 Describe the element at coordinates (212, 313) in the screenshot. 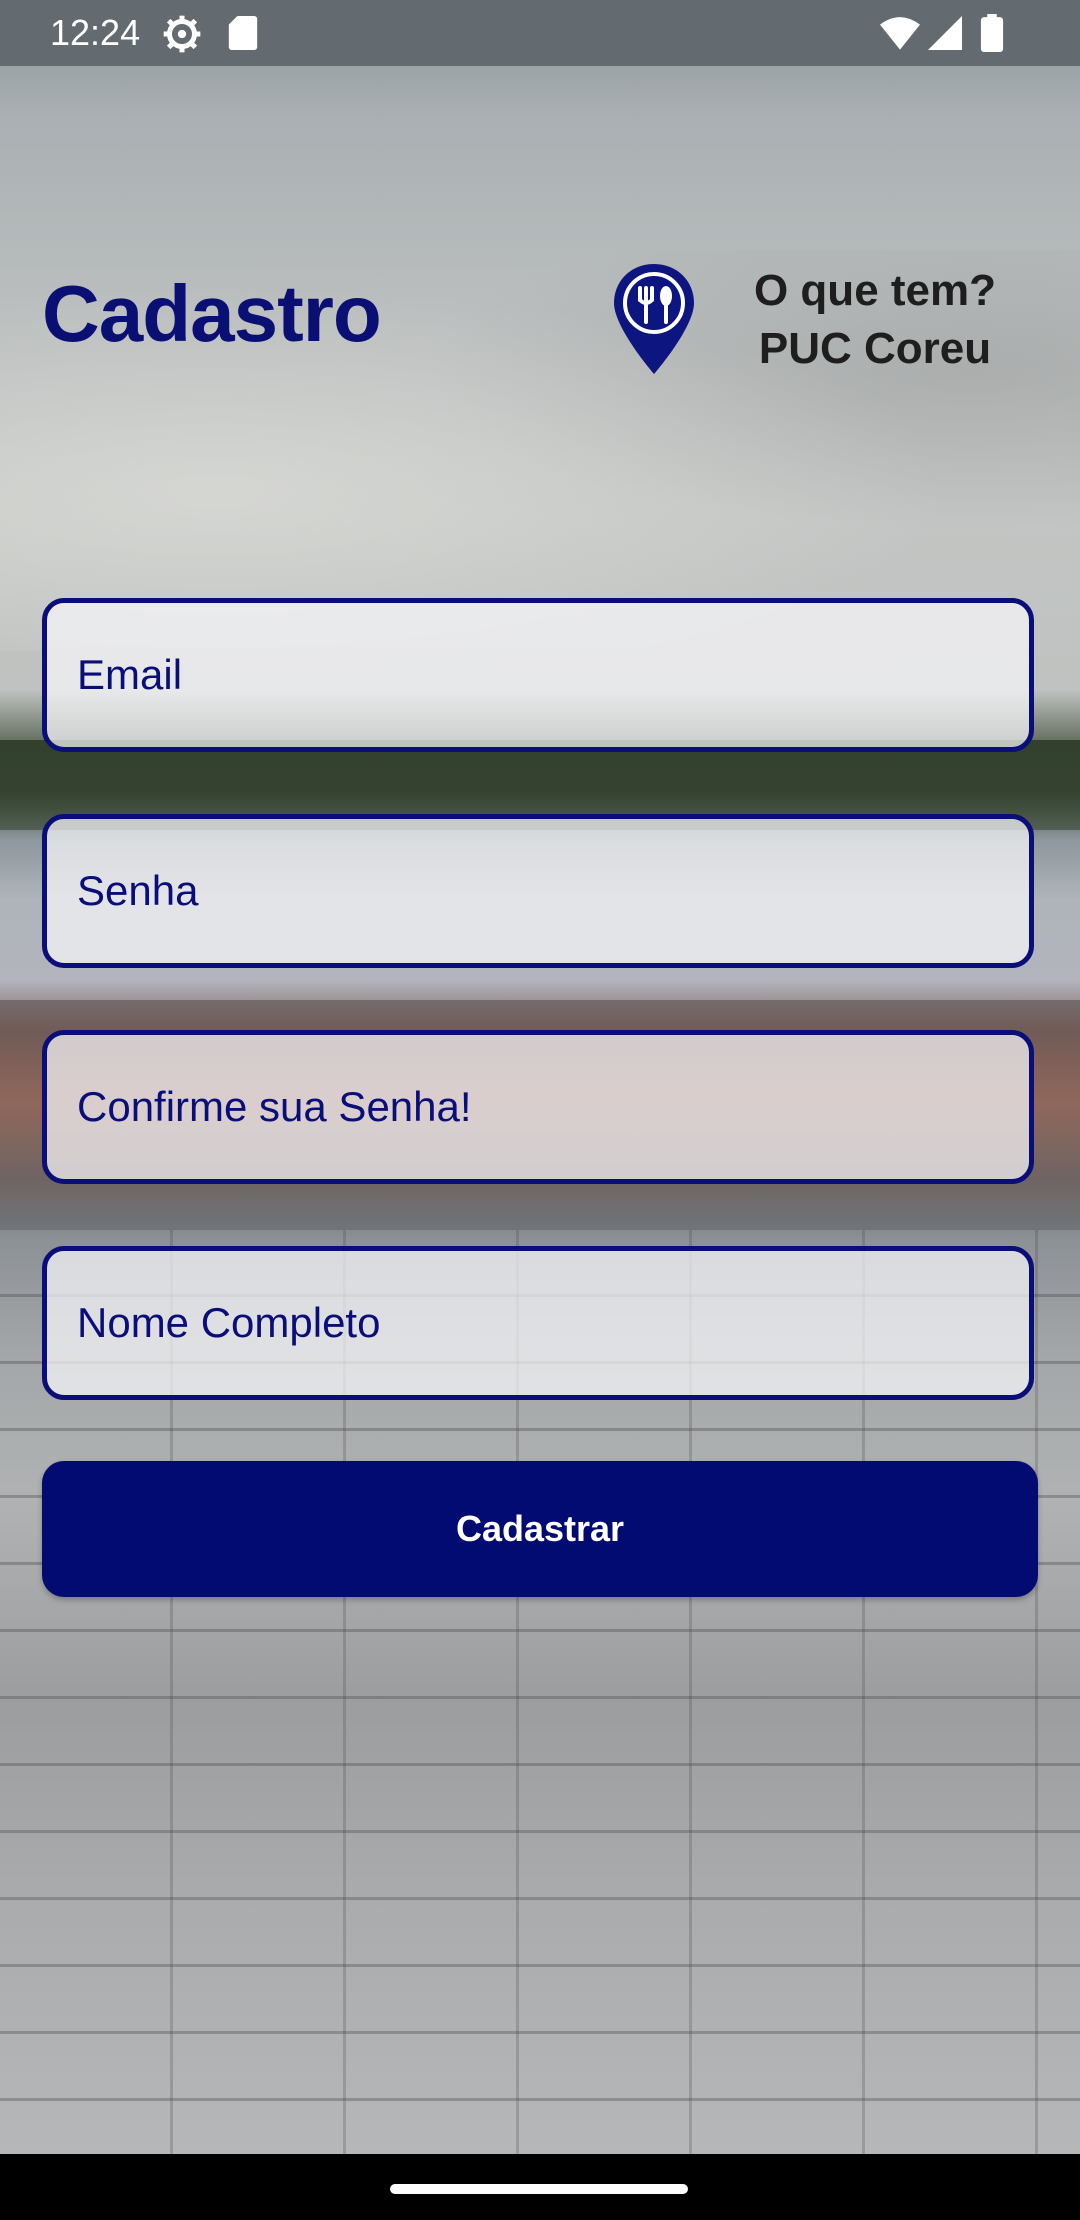

I see `page-title: Cadastro` at that location.